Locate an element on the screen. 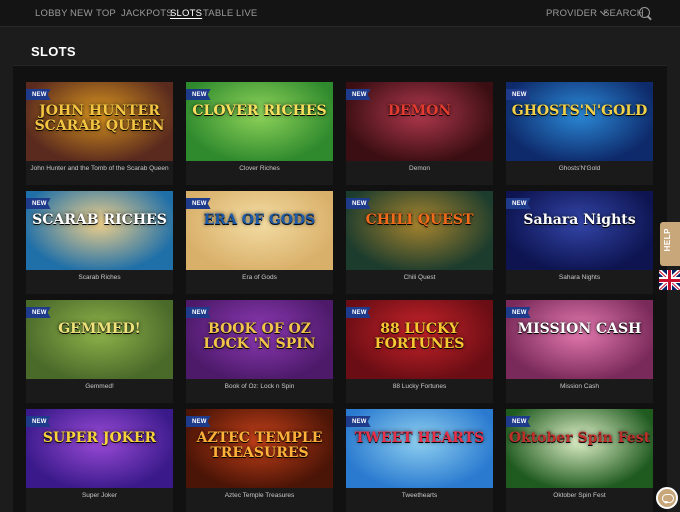 This screenshot has width=680, height=512. game-card: GHOSTS'N'GOLD NEW Ghosts'N'Gold is located at coordinates (579, 133).